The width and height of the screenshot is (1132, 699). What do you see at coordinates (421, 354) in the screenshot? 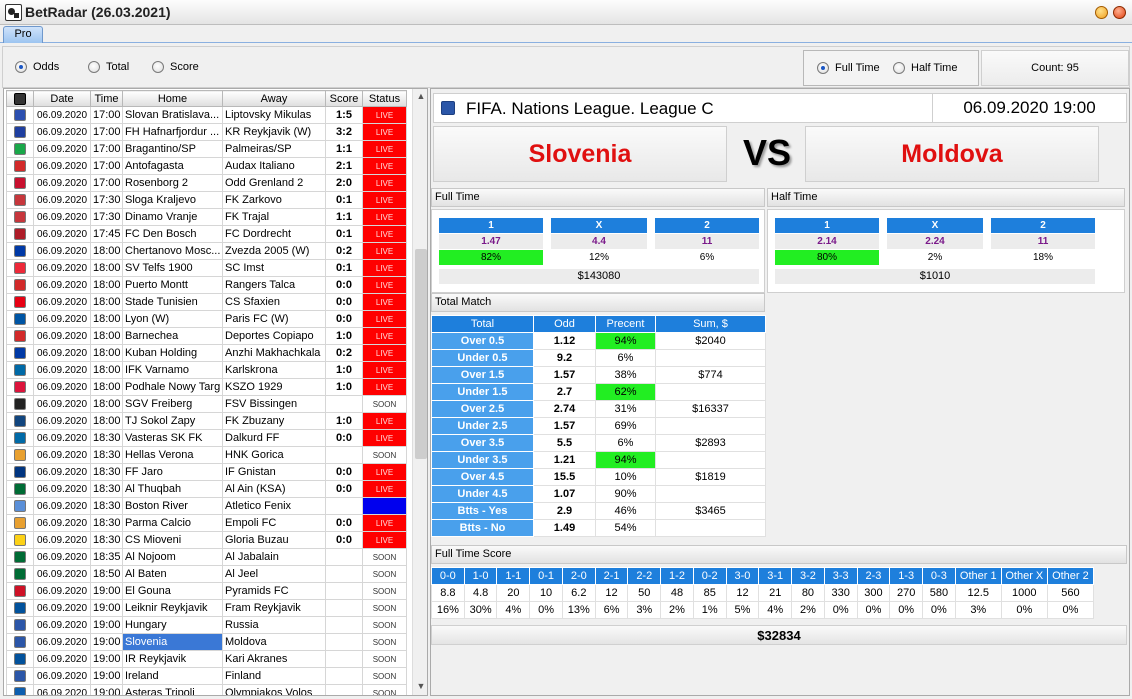
I see `scroll-thumb` at bounding box center [421, 354].